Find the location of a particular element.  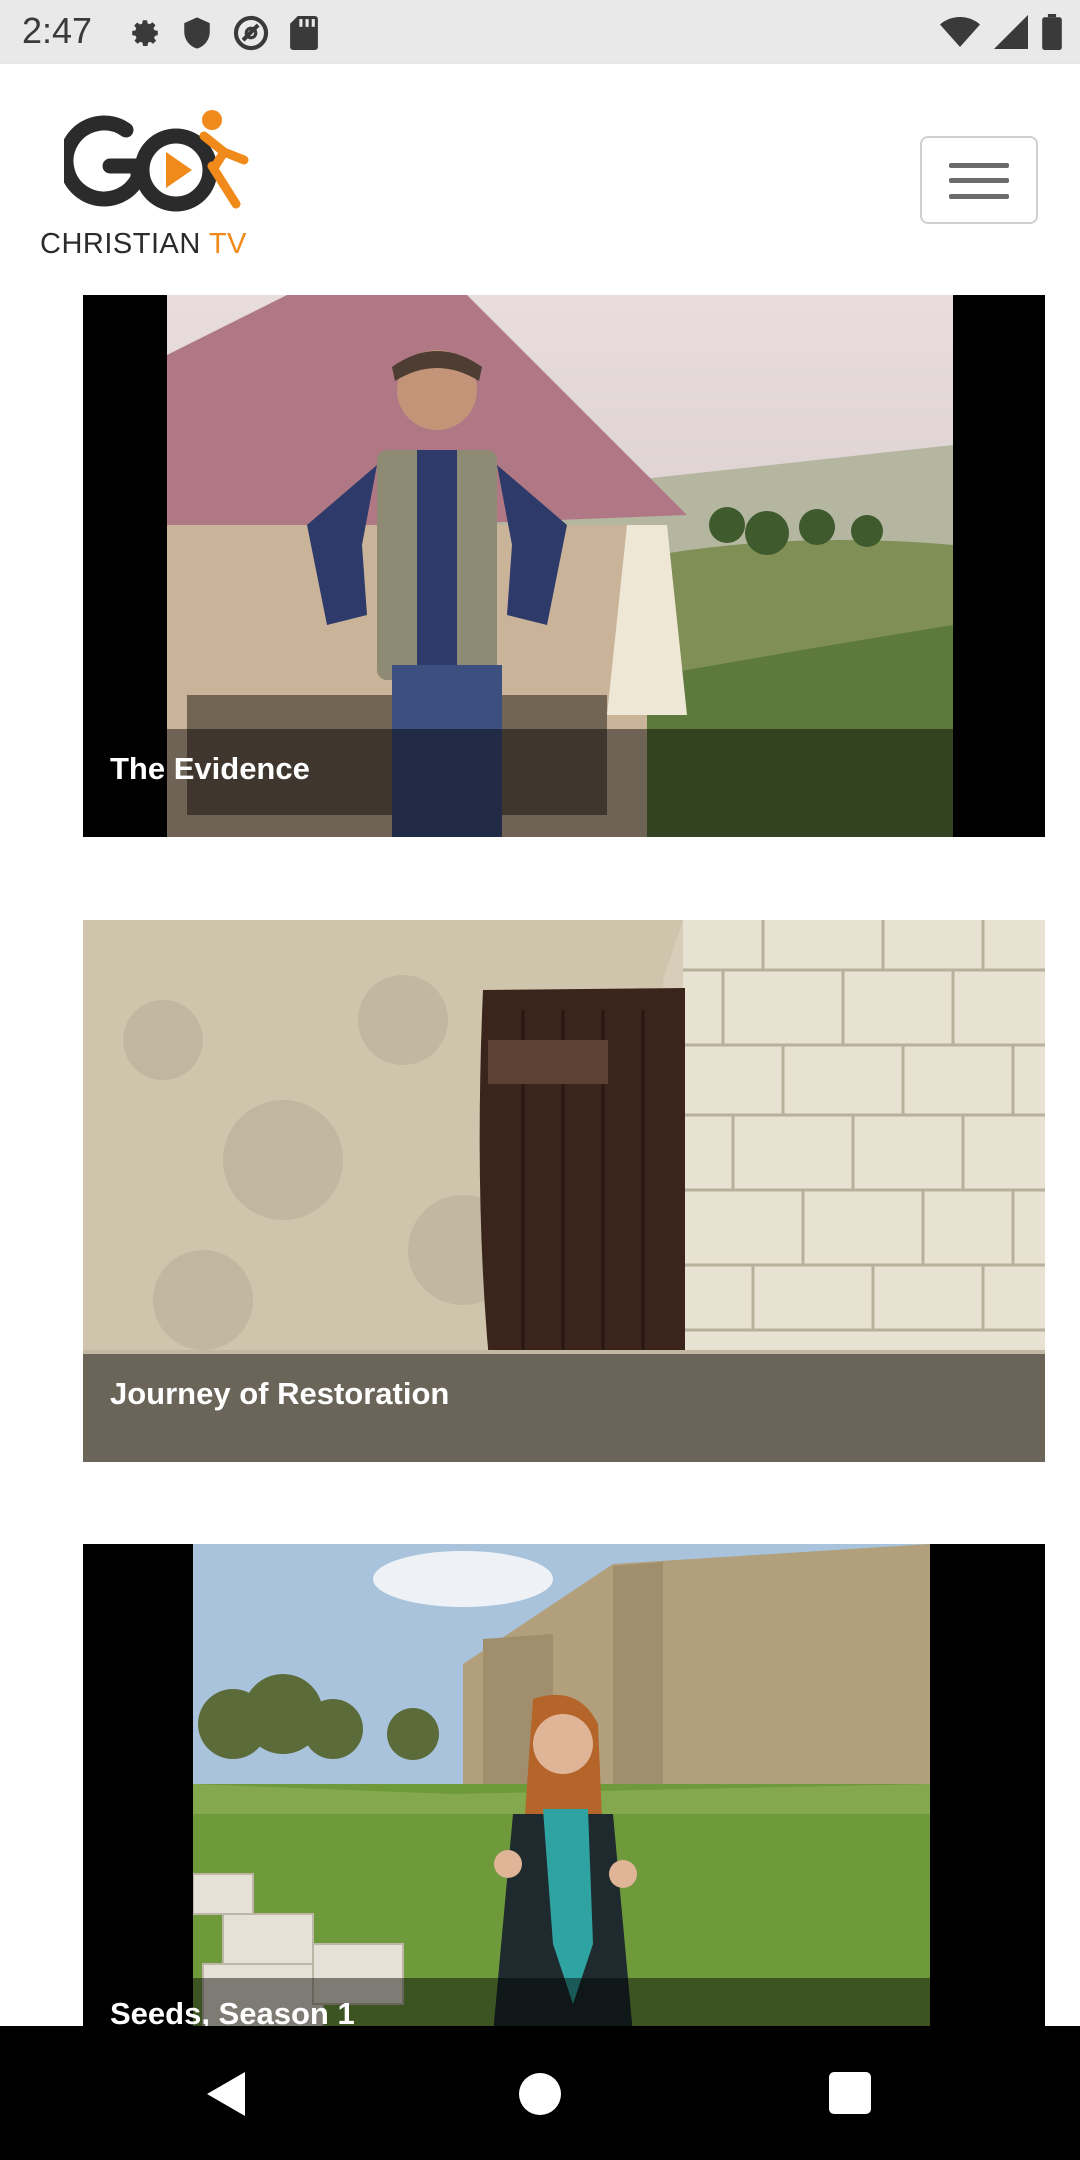

back-icon is located at coordinates (226, 2096).